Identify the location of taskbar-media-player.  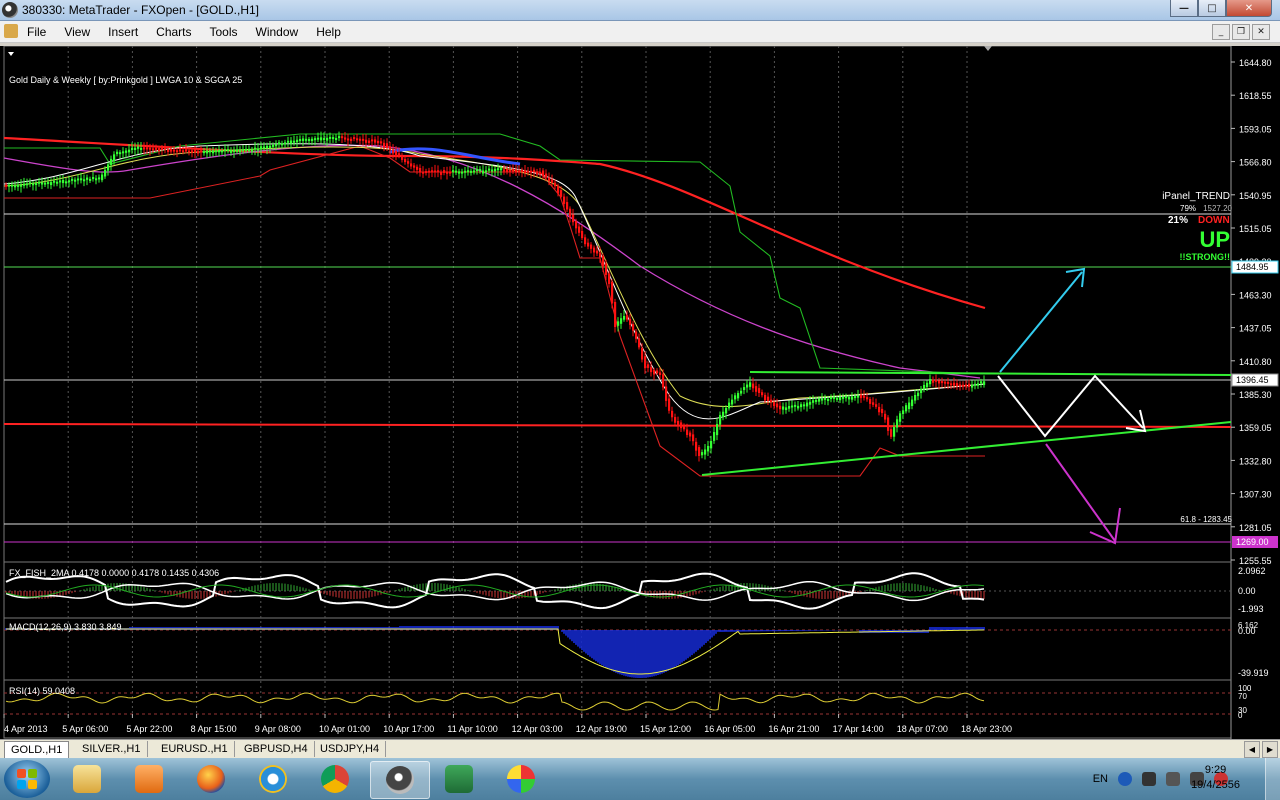
(149, 779).